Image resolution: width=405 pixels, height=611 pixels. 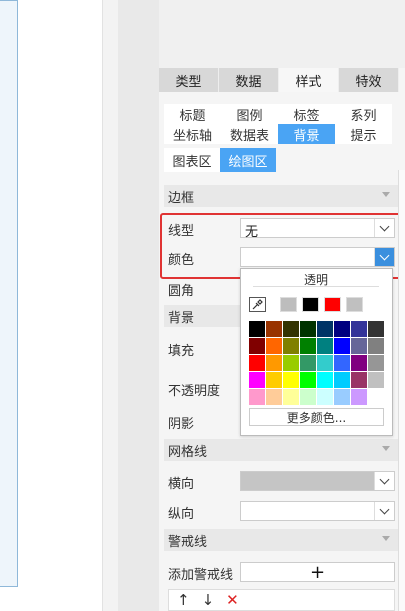 I want to click on fill-label: 填充, so click(x=181, y=351).